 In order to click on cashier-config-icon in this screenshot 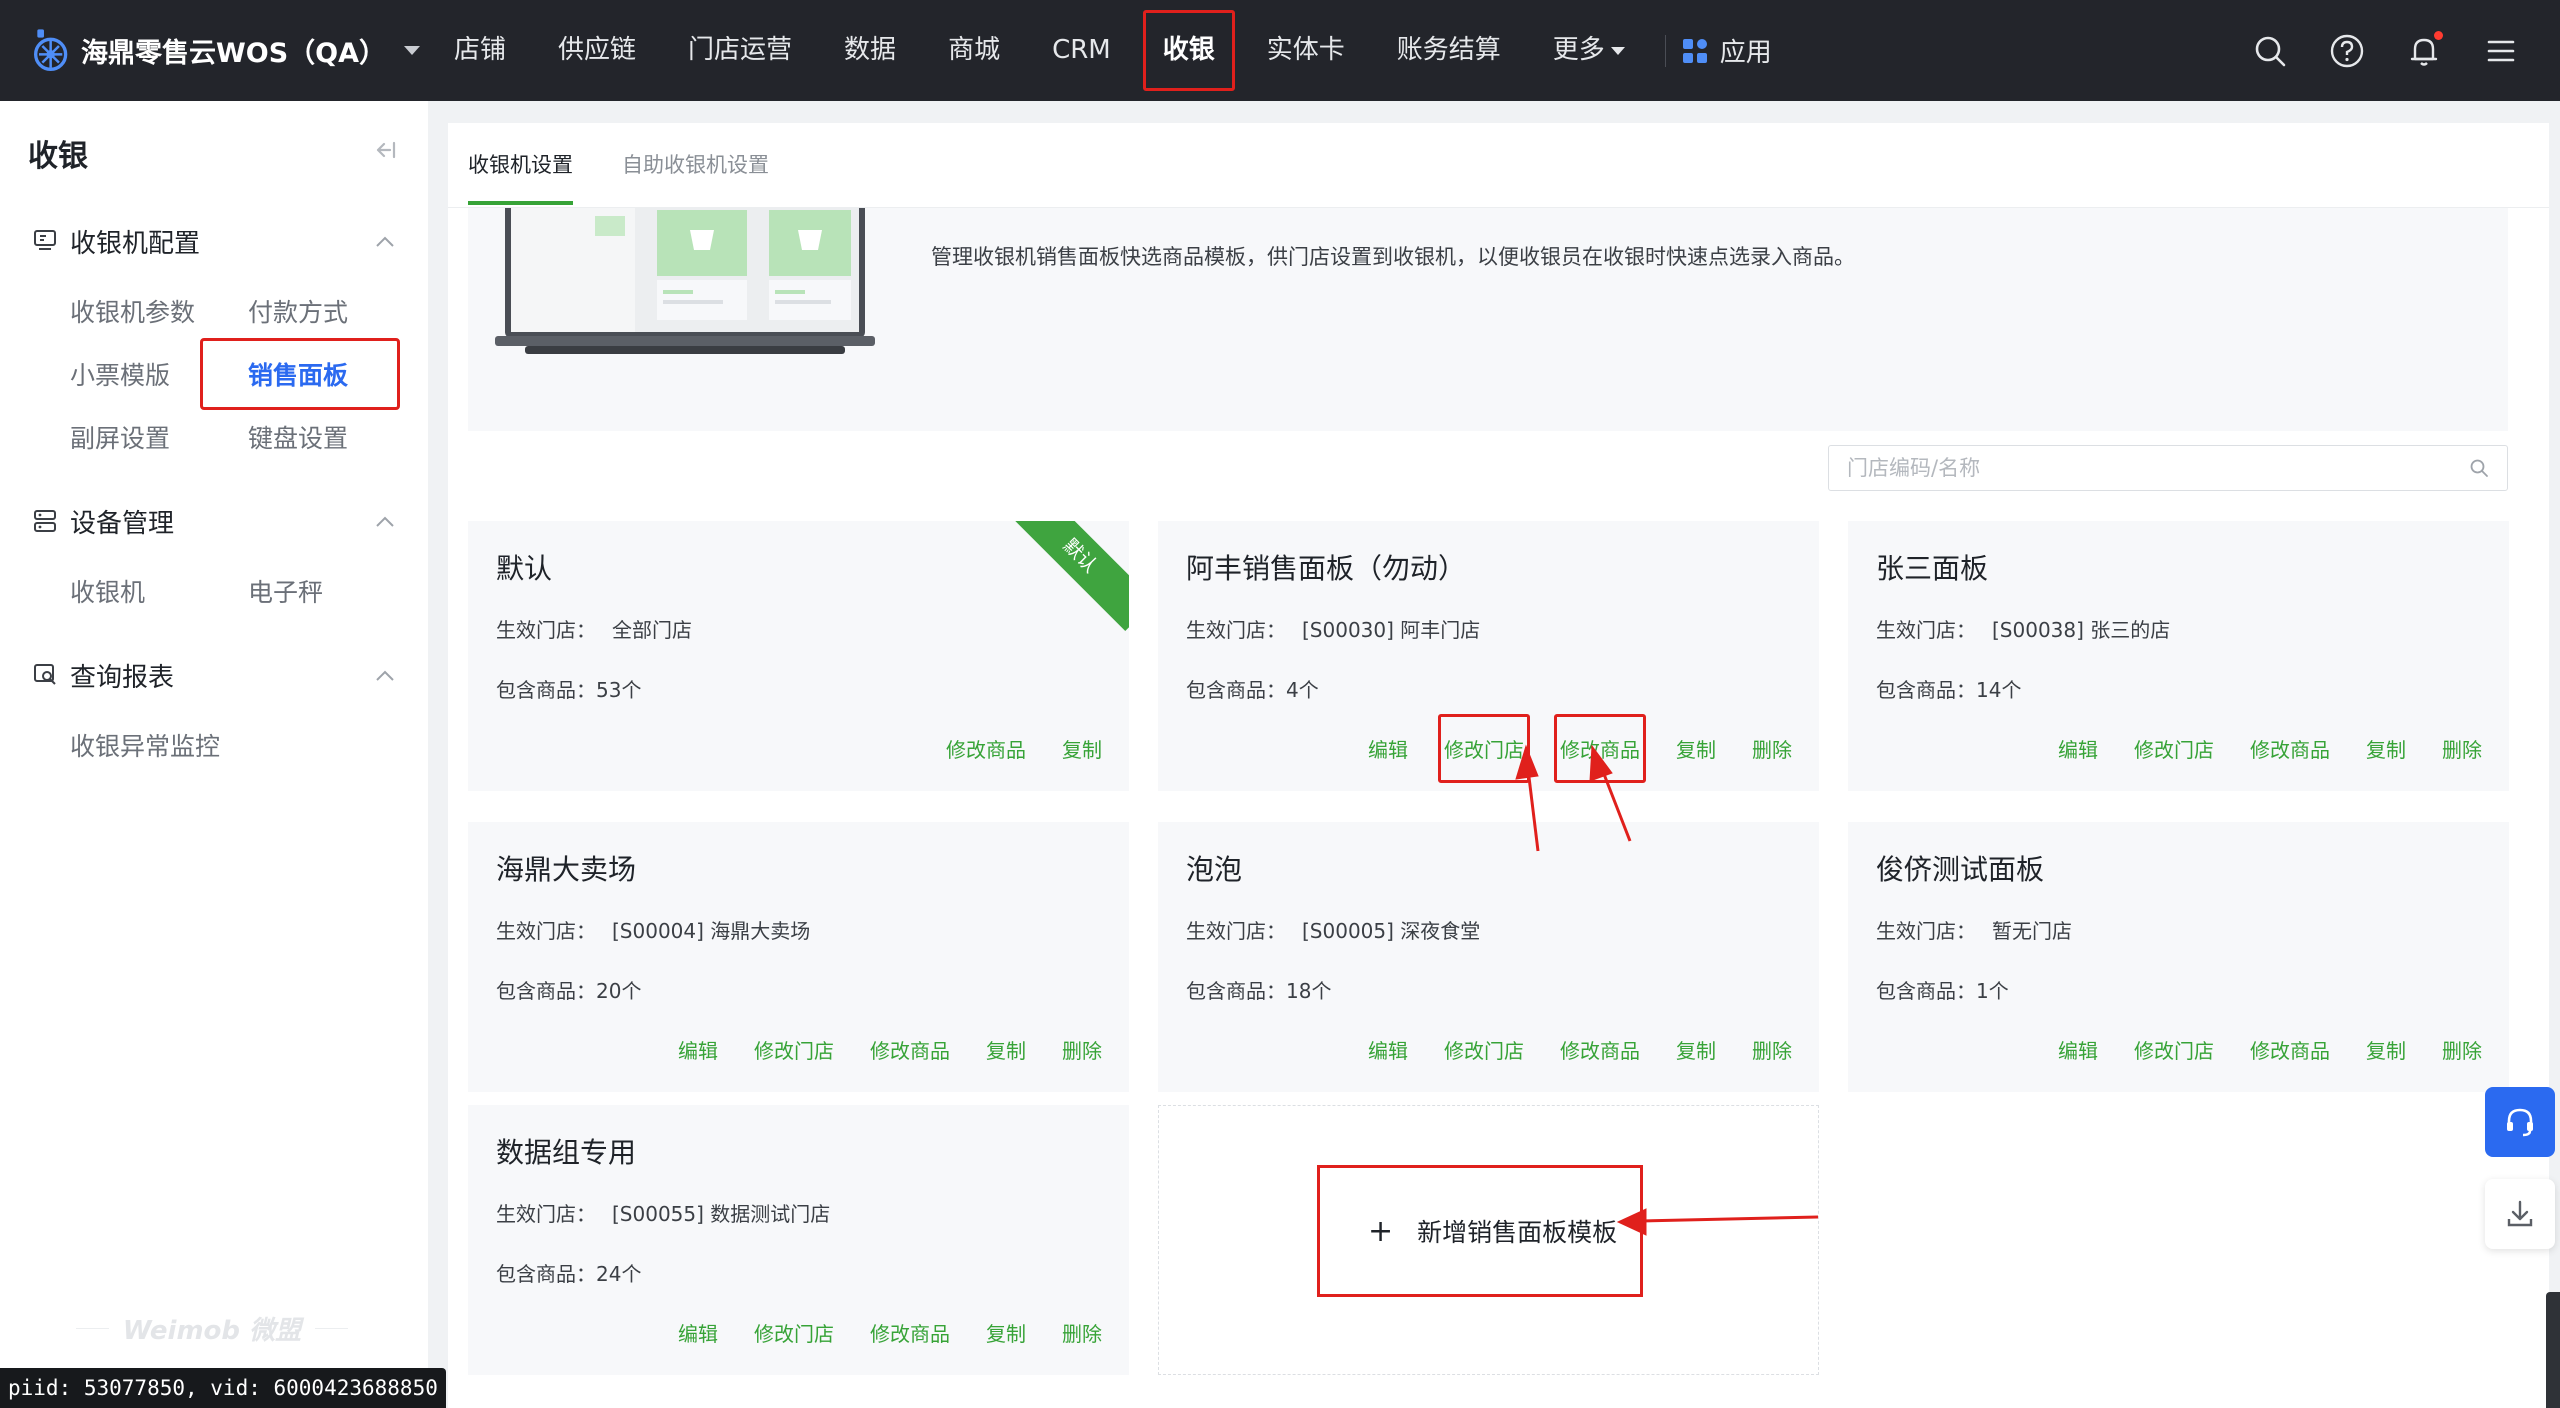, I will do `click(45, 240)`.